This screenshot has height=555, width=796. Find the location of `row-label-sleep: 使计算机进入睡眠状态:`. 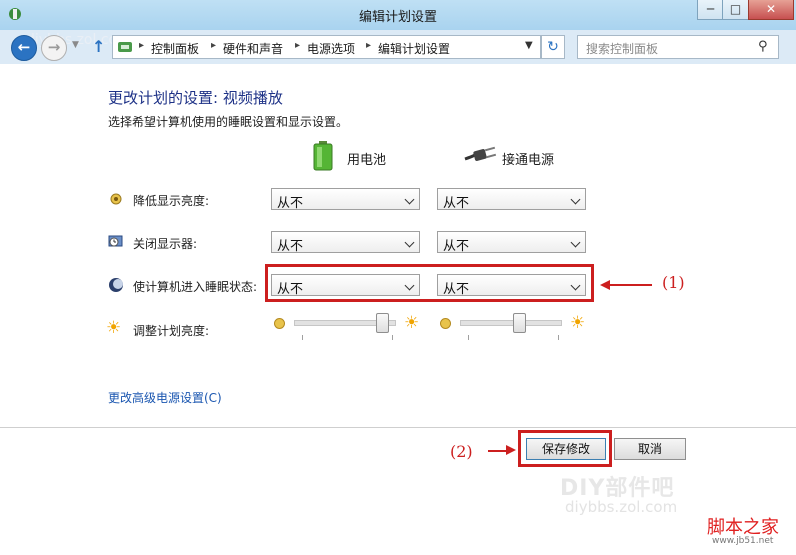

row-label-sleep: 使计算机进入睡眠状态: is located at coordinates (195, 287).